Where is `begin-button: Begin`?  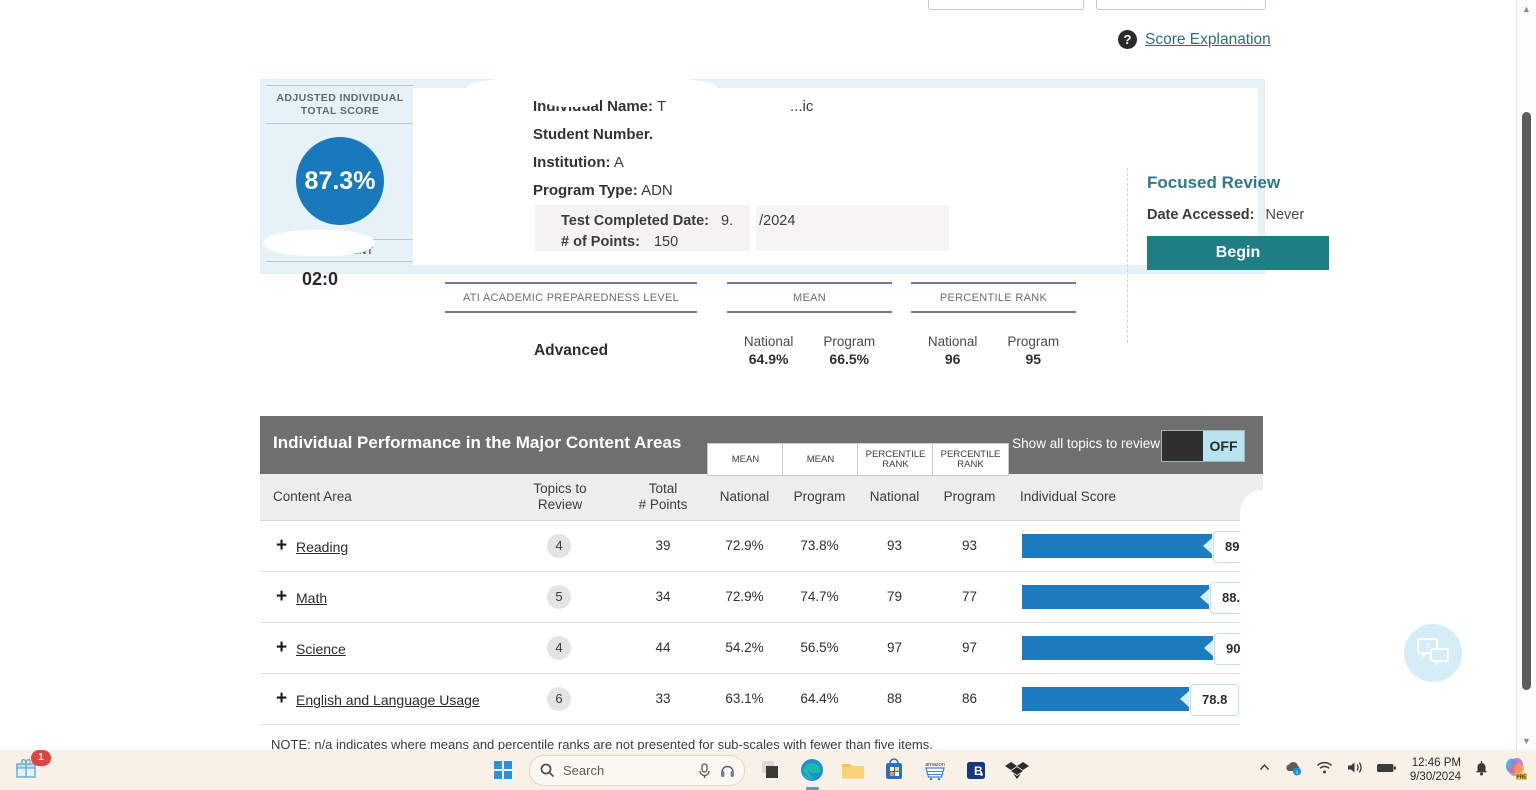 begin-button: Begin is located at coordinates (1238, 253).